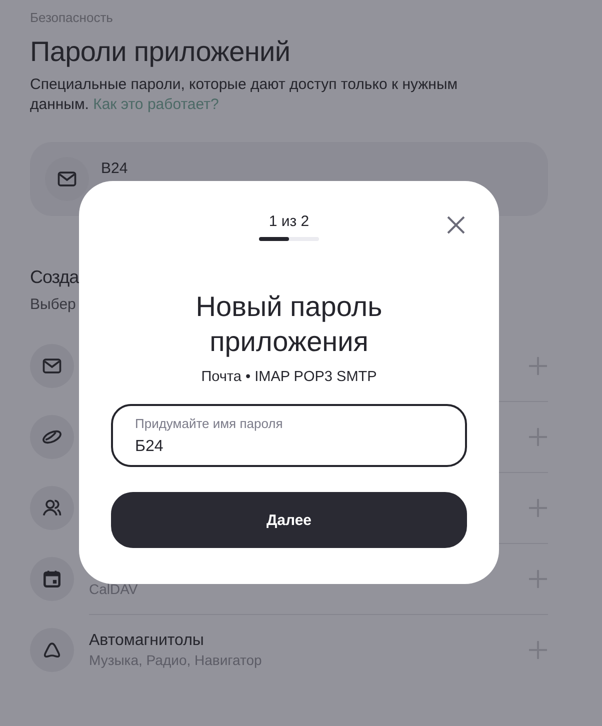 The width and height of the screenshot is (602, 726). What do you see at coordinates (54, 277) in the screenshot?
I see `section-title: Созда` at bounding box center [54, 277].